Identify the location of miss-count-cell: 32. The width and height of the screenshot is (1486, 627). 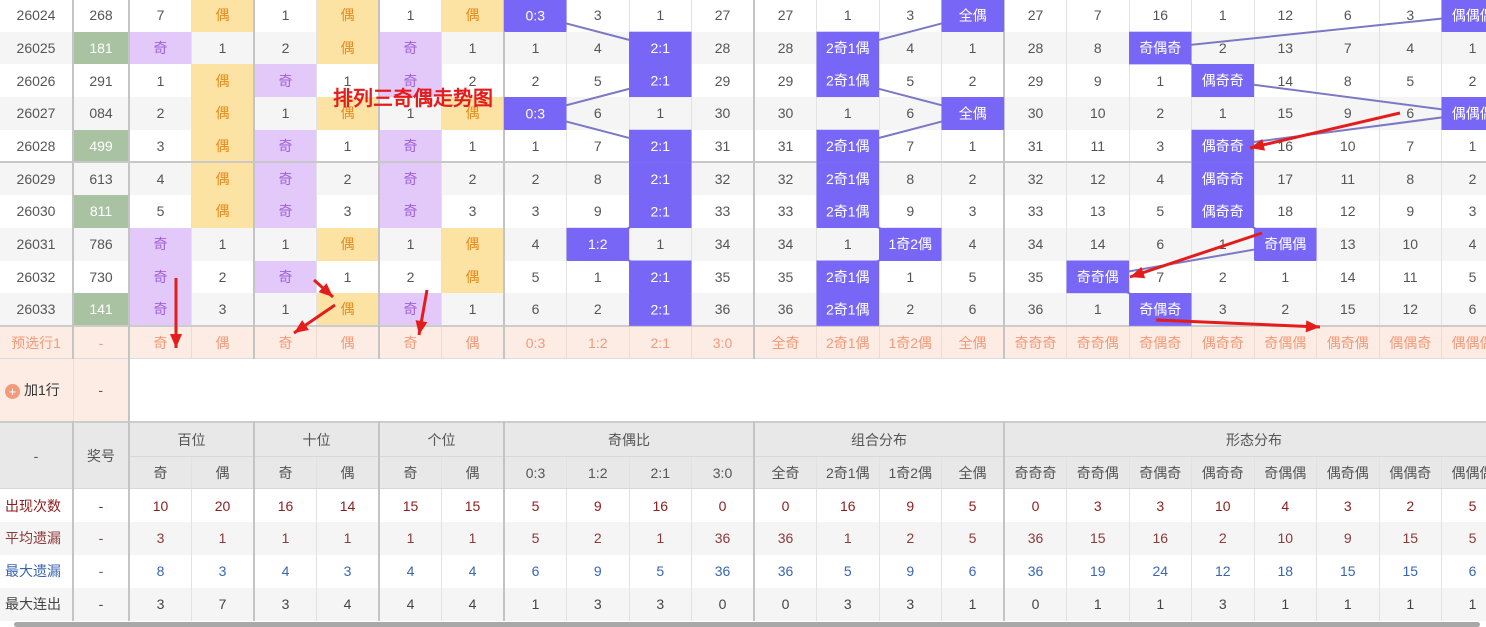
(723, 178).